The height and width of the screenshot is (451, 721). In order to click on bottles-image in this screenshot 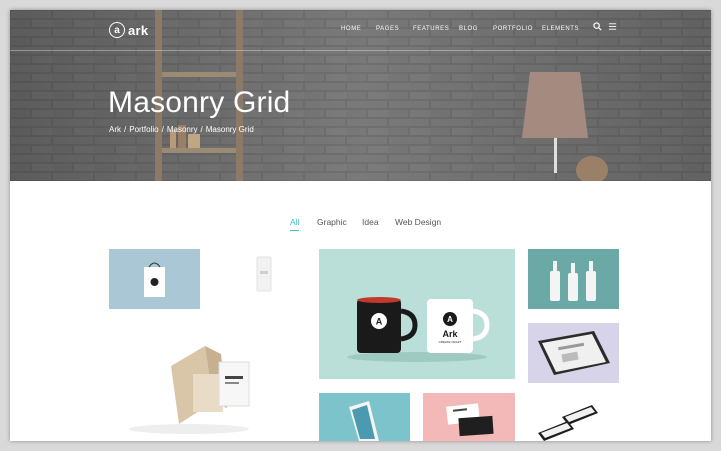, I will do `click(573, 281)`.